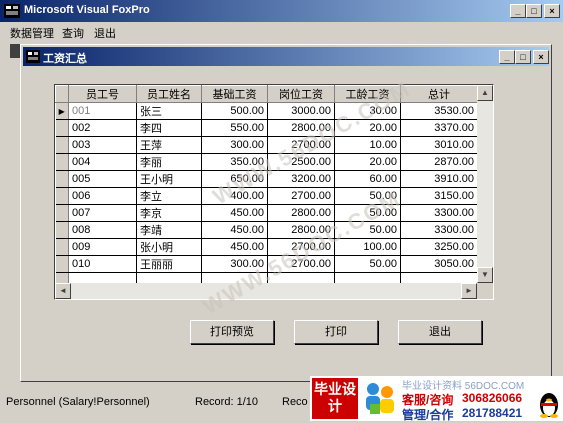  Describe the element at coordinates (485, 184) in the screenshot. I see `vertical-scrollbar: ▲ ▼` at that location.